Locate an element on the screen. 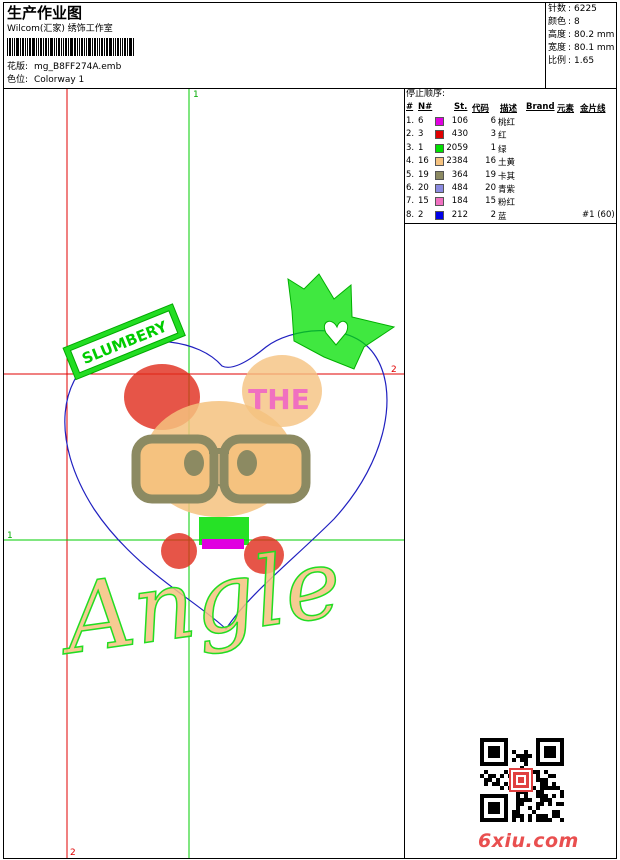  row-index: 5. is located at coordinates (410, 174).